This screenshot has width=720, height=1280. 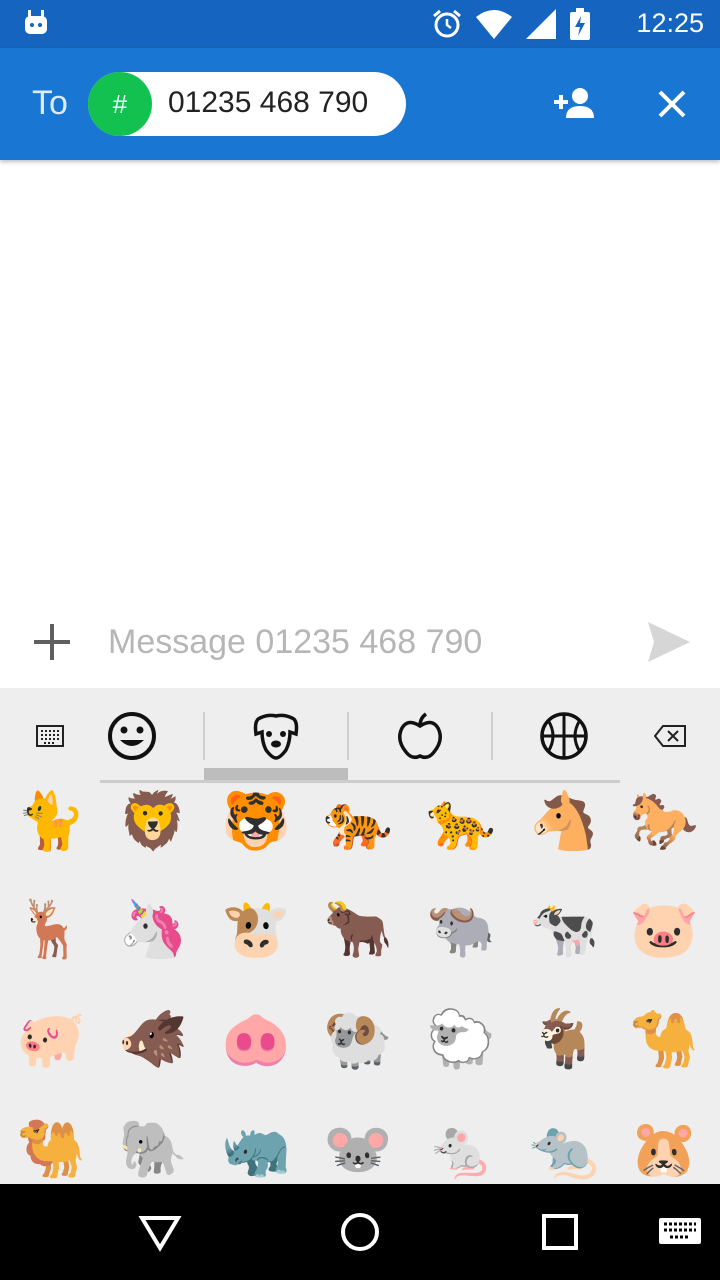 What do you see at coordinates (360, 24) in the screenshot?
I see `status-bar: 12:25` at bounding box center [360, 24].